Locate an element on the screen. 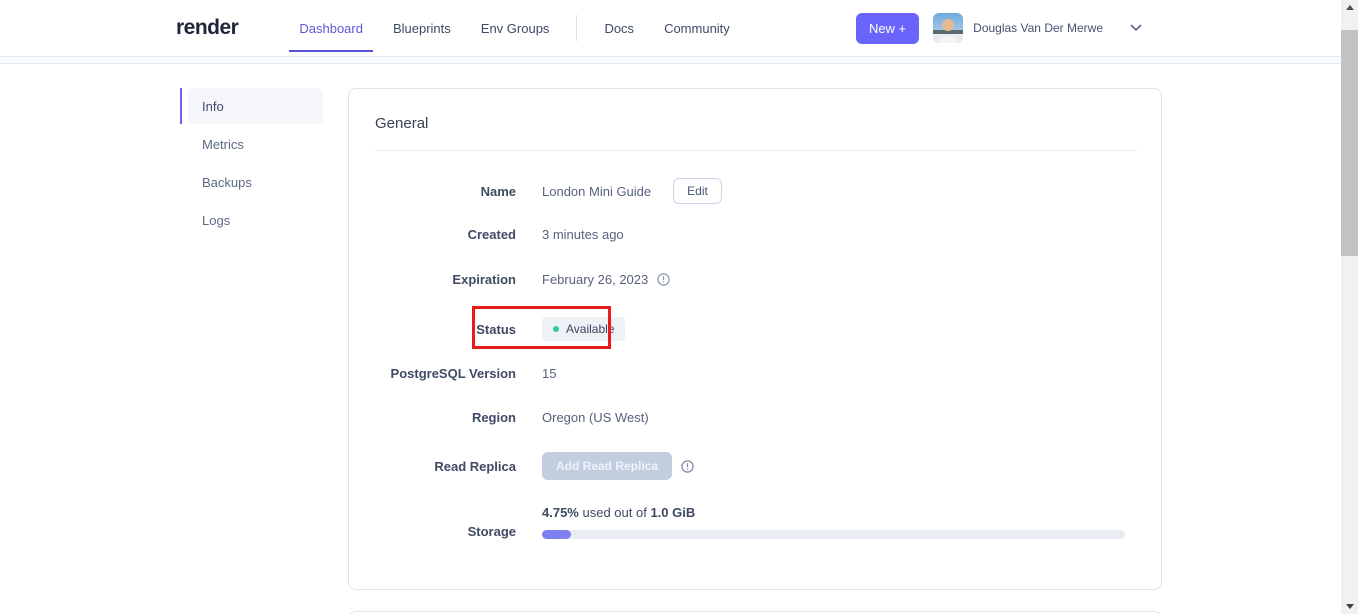 The image size is (1358, 614). nav-item-env-groups: Env Groups is located at coordinates (515, 28).